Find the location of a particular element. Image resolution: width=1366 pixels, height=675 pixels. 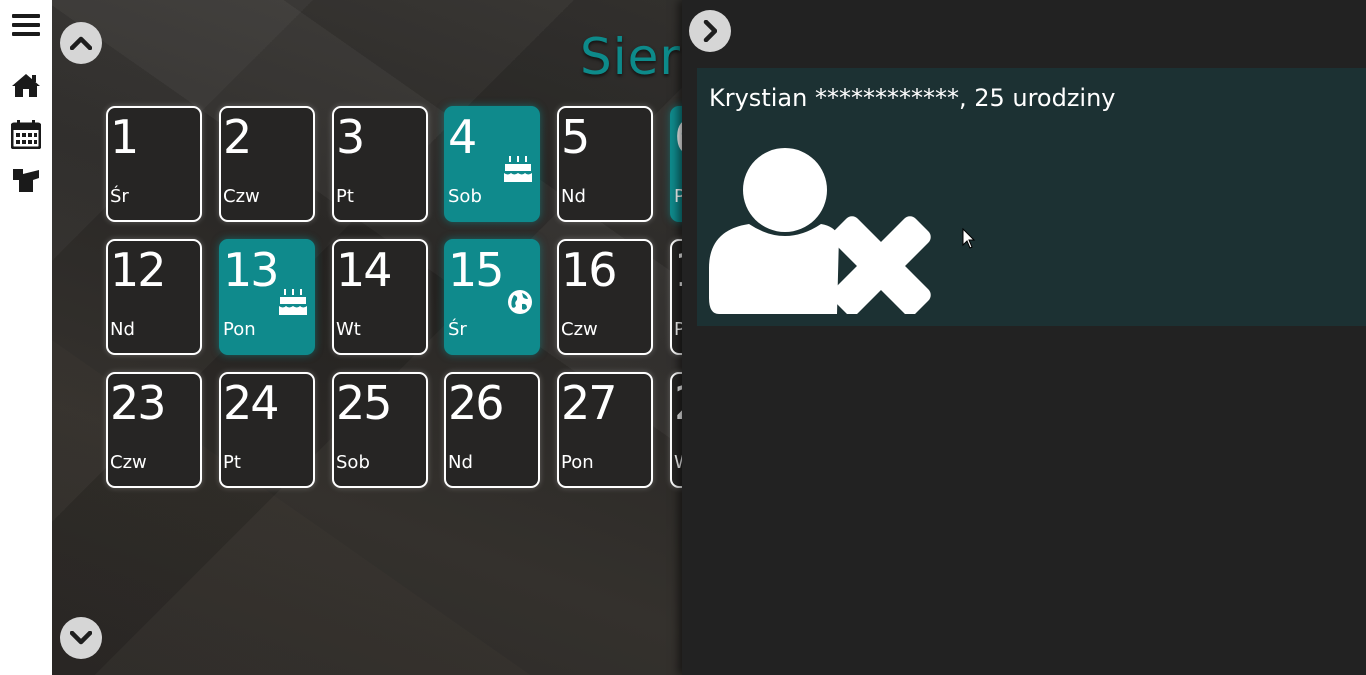

day-cell: 25 Sob is located at coordinates (380, 430).